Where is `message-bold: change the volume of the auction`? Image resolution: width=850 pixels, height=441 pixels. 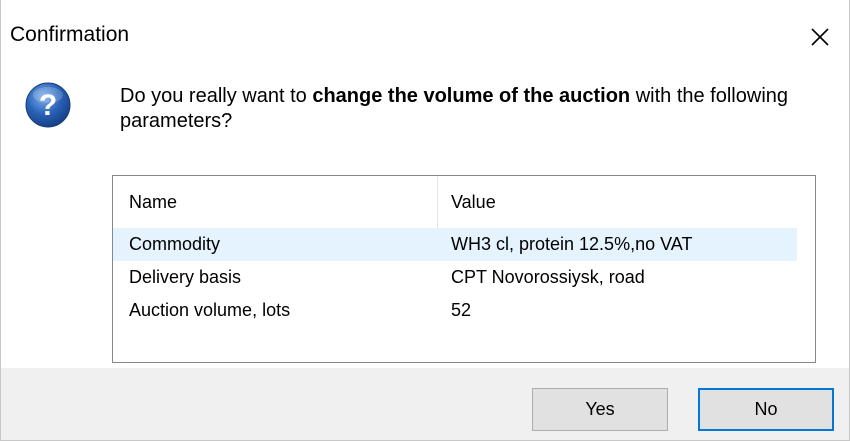
message-bold: change the volume of the auction is located at coordinates (471, 96).